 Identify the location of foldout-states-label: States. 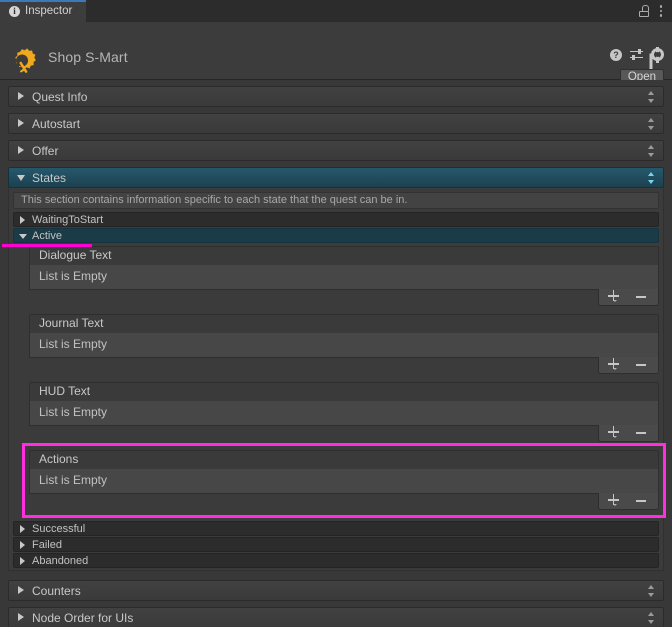
(49, 177).